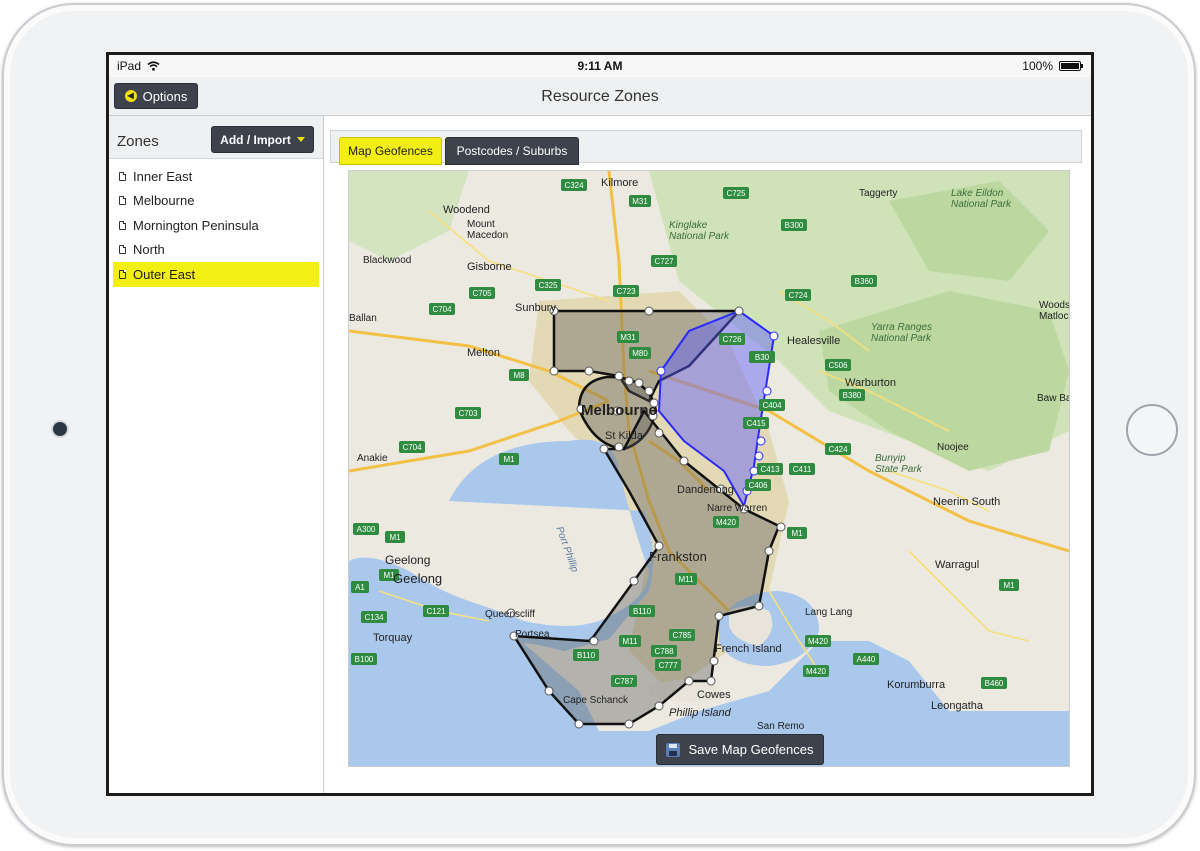 This screenshot has width=1200, height=851. I want to click on add-import-button: Add / Import, so click(262, 139).